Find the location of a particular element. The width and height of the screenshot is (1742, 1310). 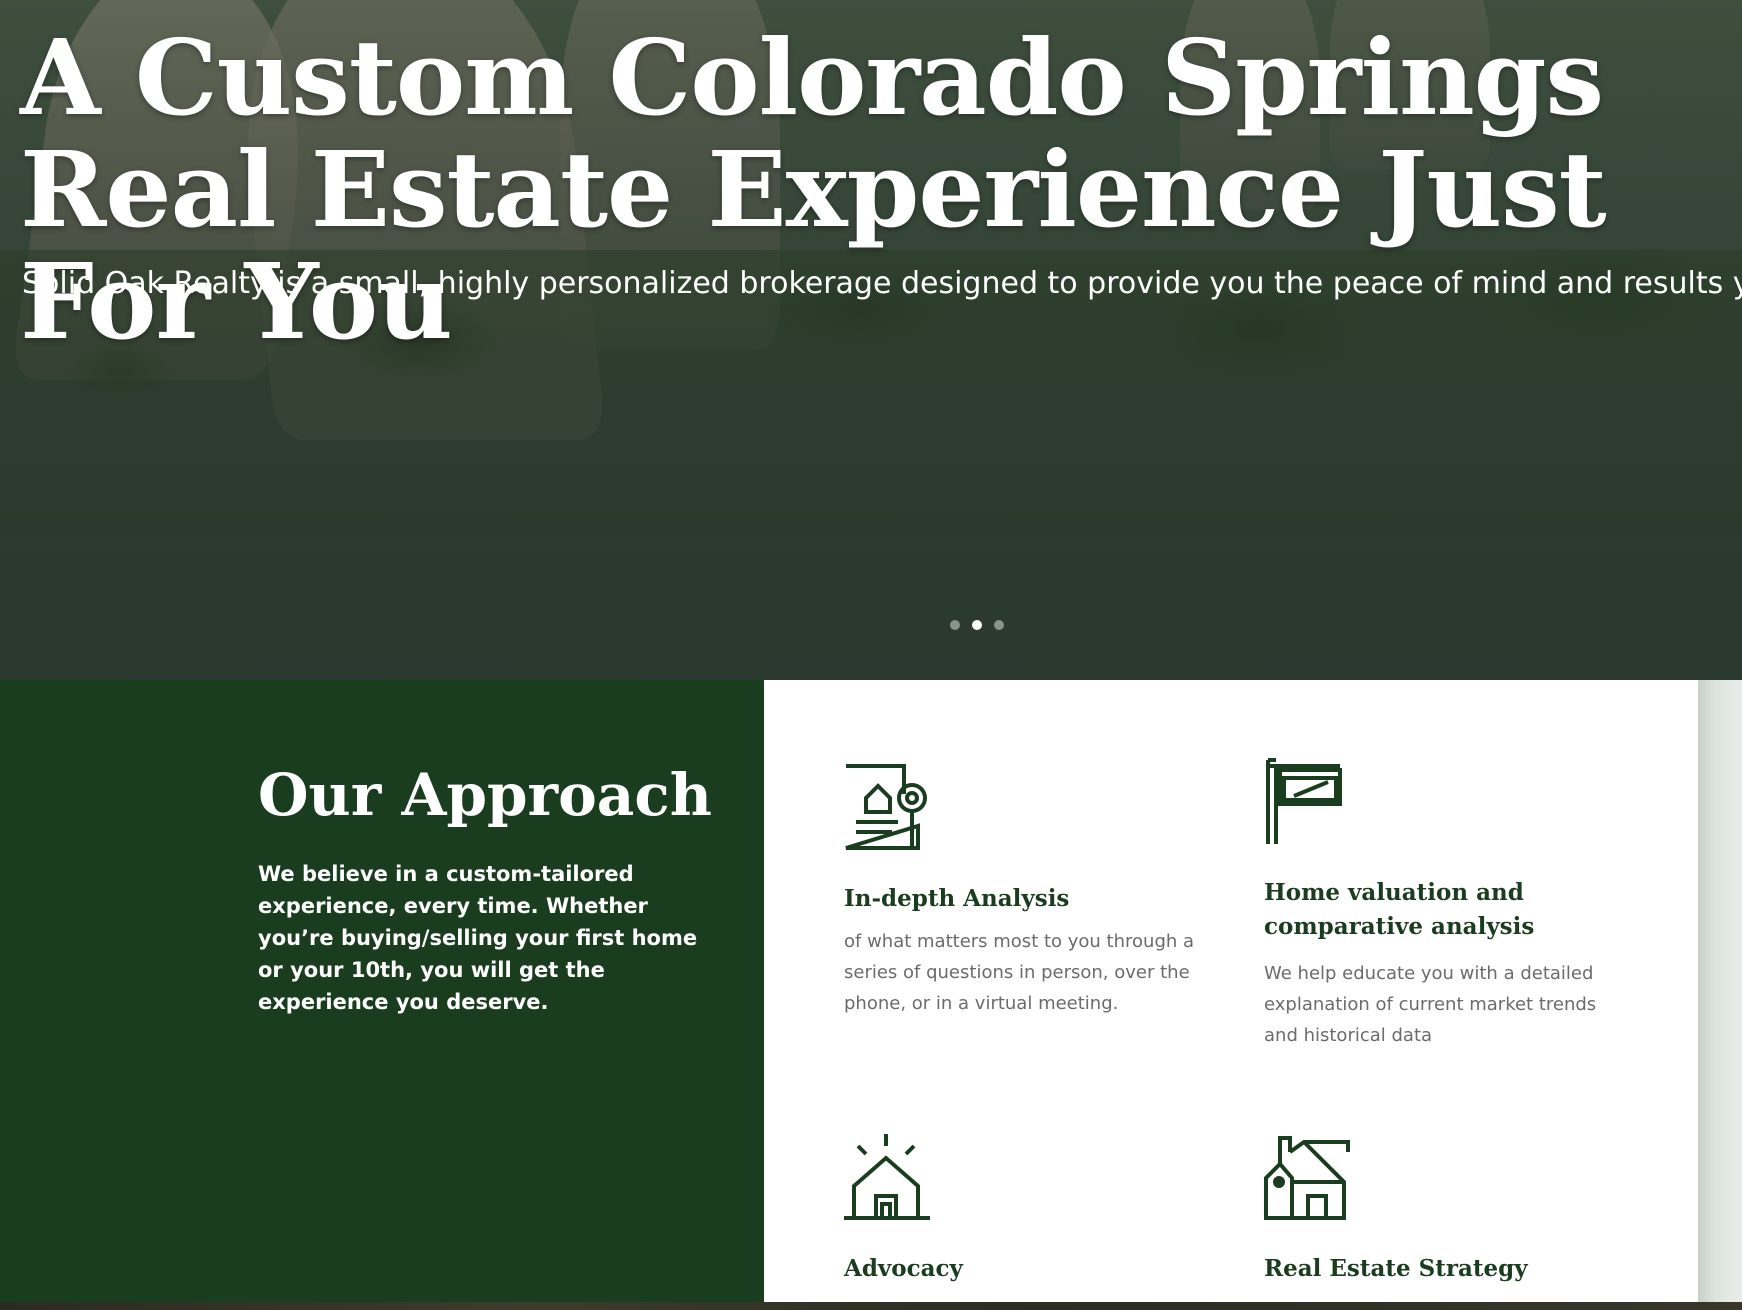

feature-advocacy: Advocacy is located at coordinates (1024, 1209).